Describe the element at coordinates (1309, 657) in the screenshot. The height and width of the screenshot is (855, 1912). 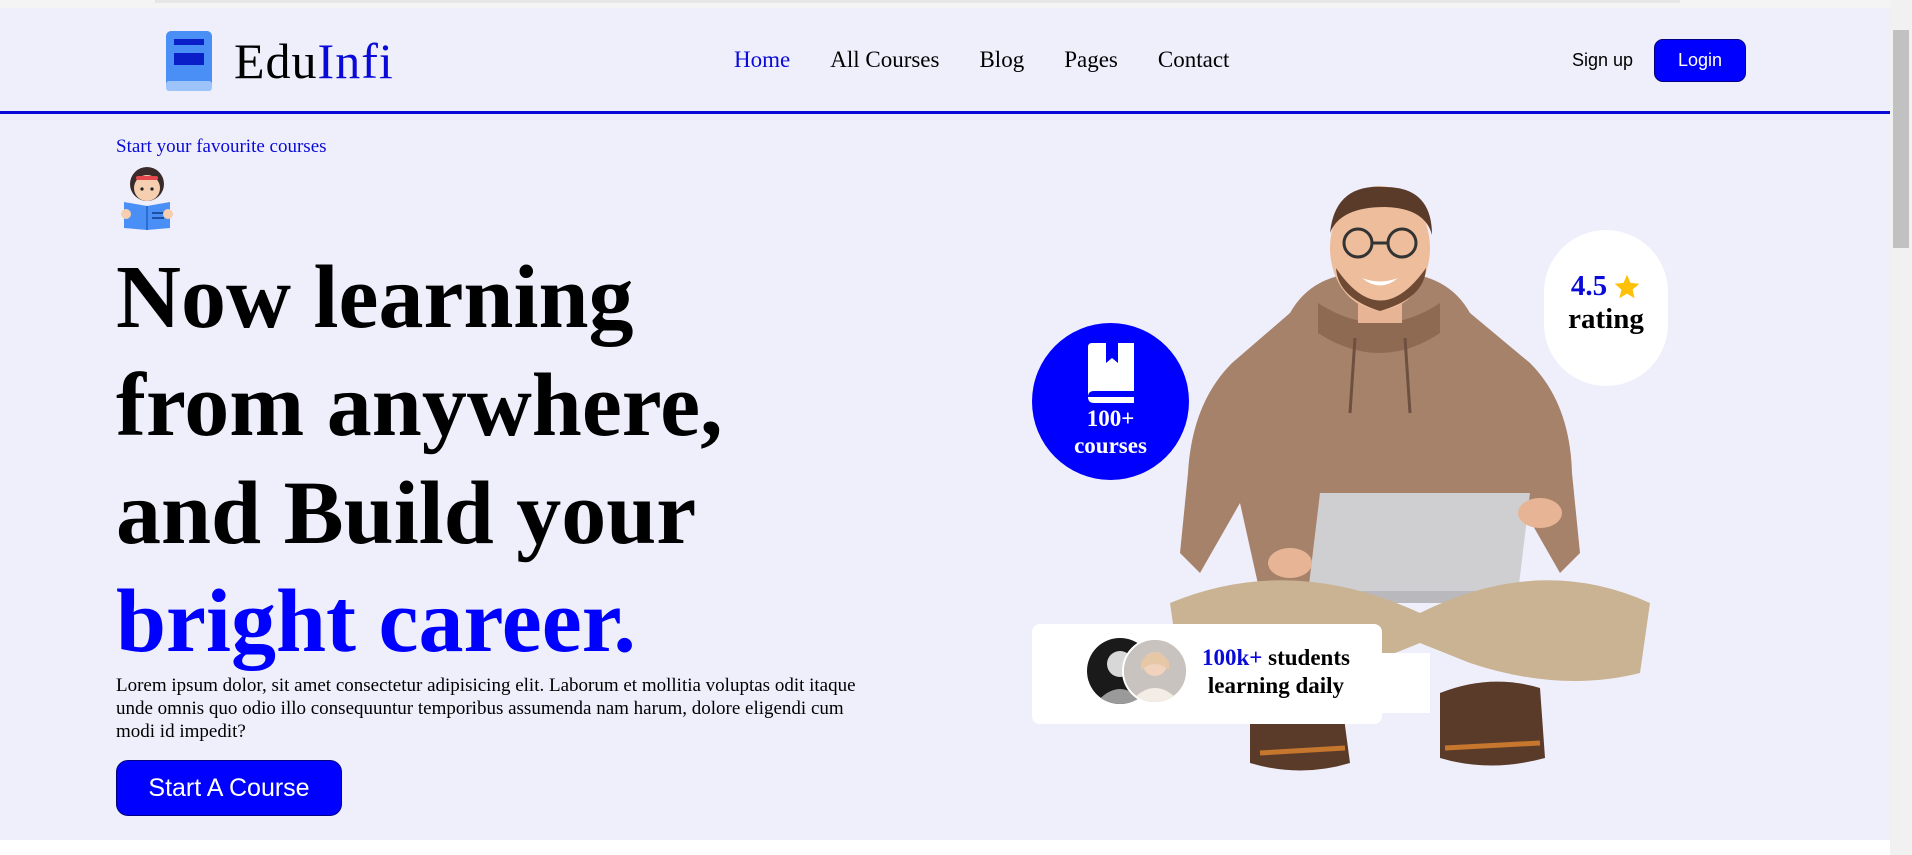
I see `students-label: students` at that location.